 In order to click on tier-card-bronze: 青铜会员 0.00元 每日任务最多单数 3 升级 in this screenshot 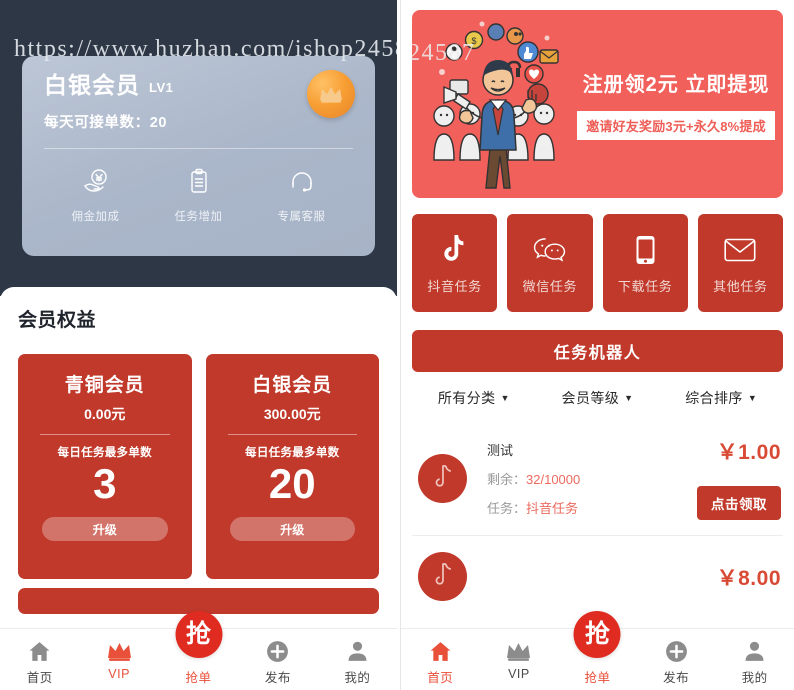, I will do `click(105, 466)`.